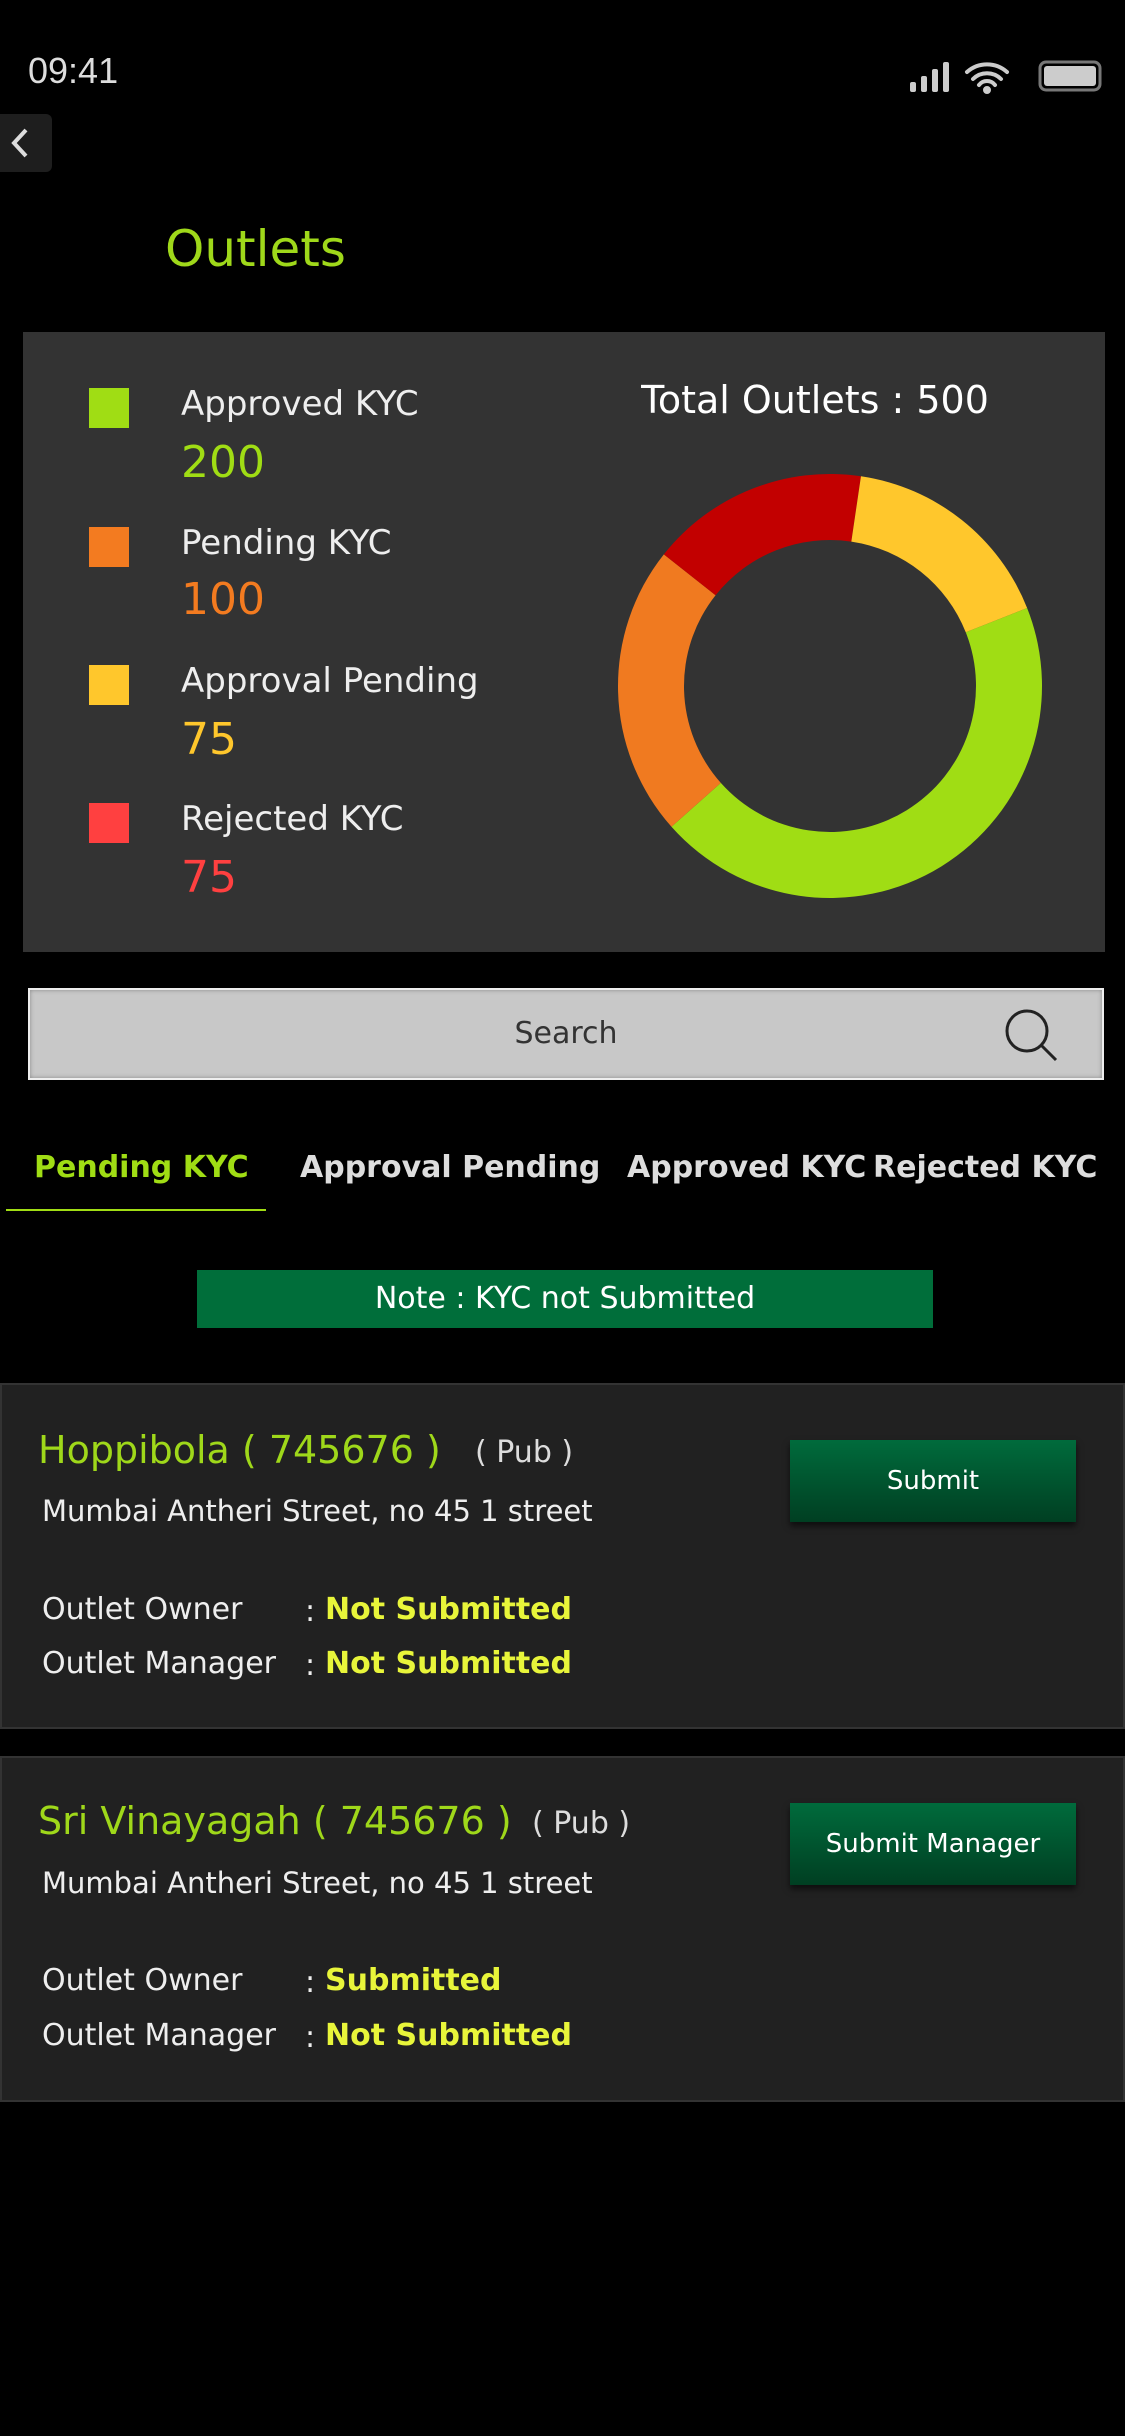  I want to click on total-outlets: Total Outlets : 500, so click(815, 400).